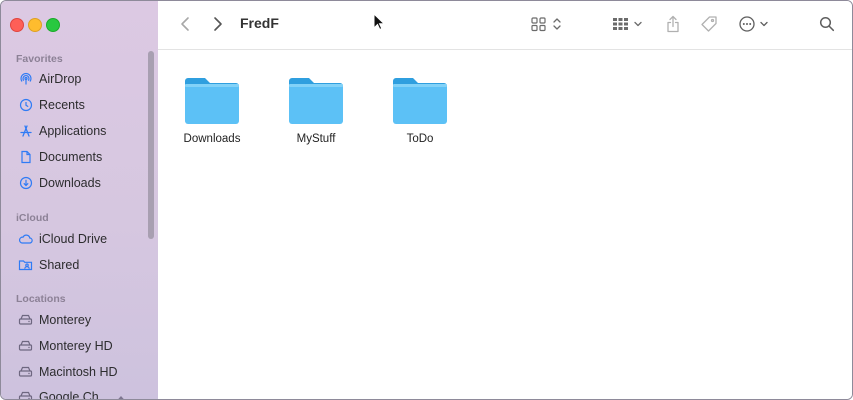  I want to click on sidebar-item-monterey-hd: Monterey HD, so click(65, 346).